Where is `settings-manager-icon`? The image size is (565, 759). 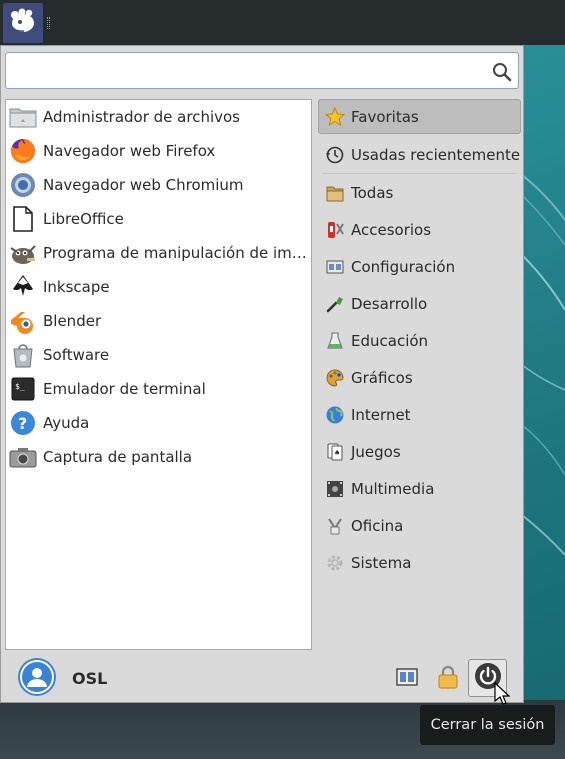 settings-manager-icon is located at coordinates (407, 679).